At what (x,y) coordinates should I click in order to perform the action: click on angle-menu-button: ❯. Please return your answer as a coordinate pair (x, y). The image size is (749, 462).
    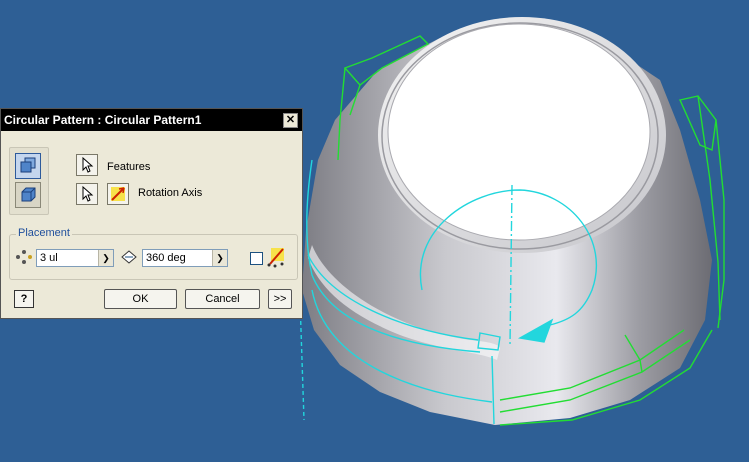
    Looking at the image, I should click on (219, 258).